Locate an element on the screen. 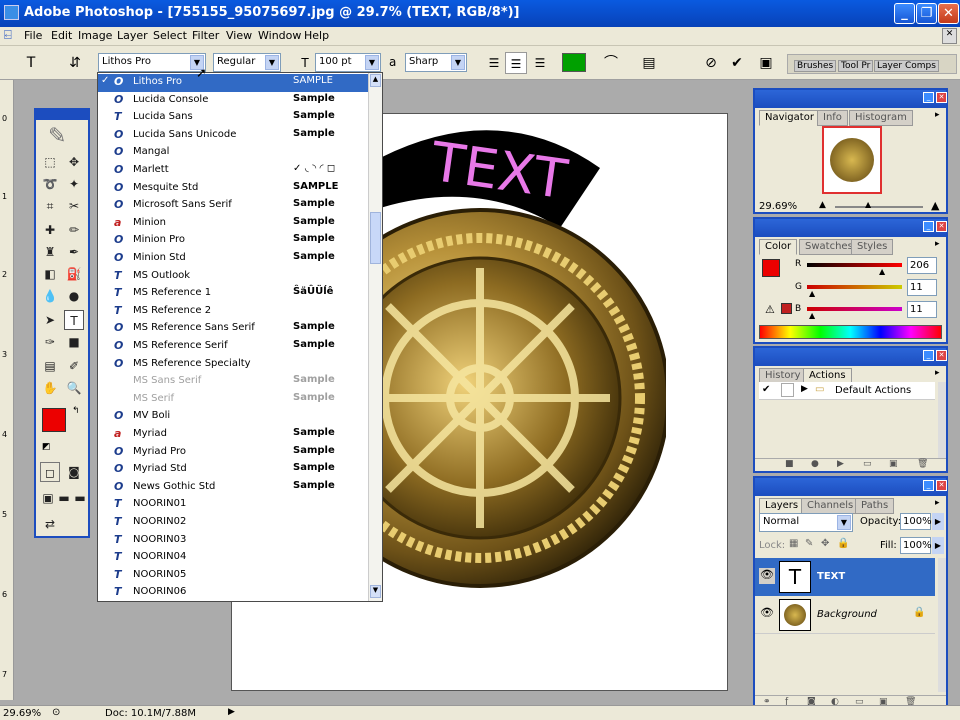  font-list-item: O Lucida Console Sample is located at coordinates (233, 101).